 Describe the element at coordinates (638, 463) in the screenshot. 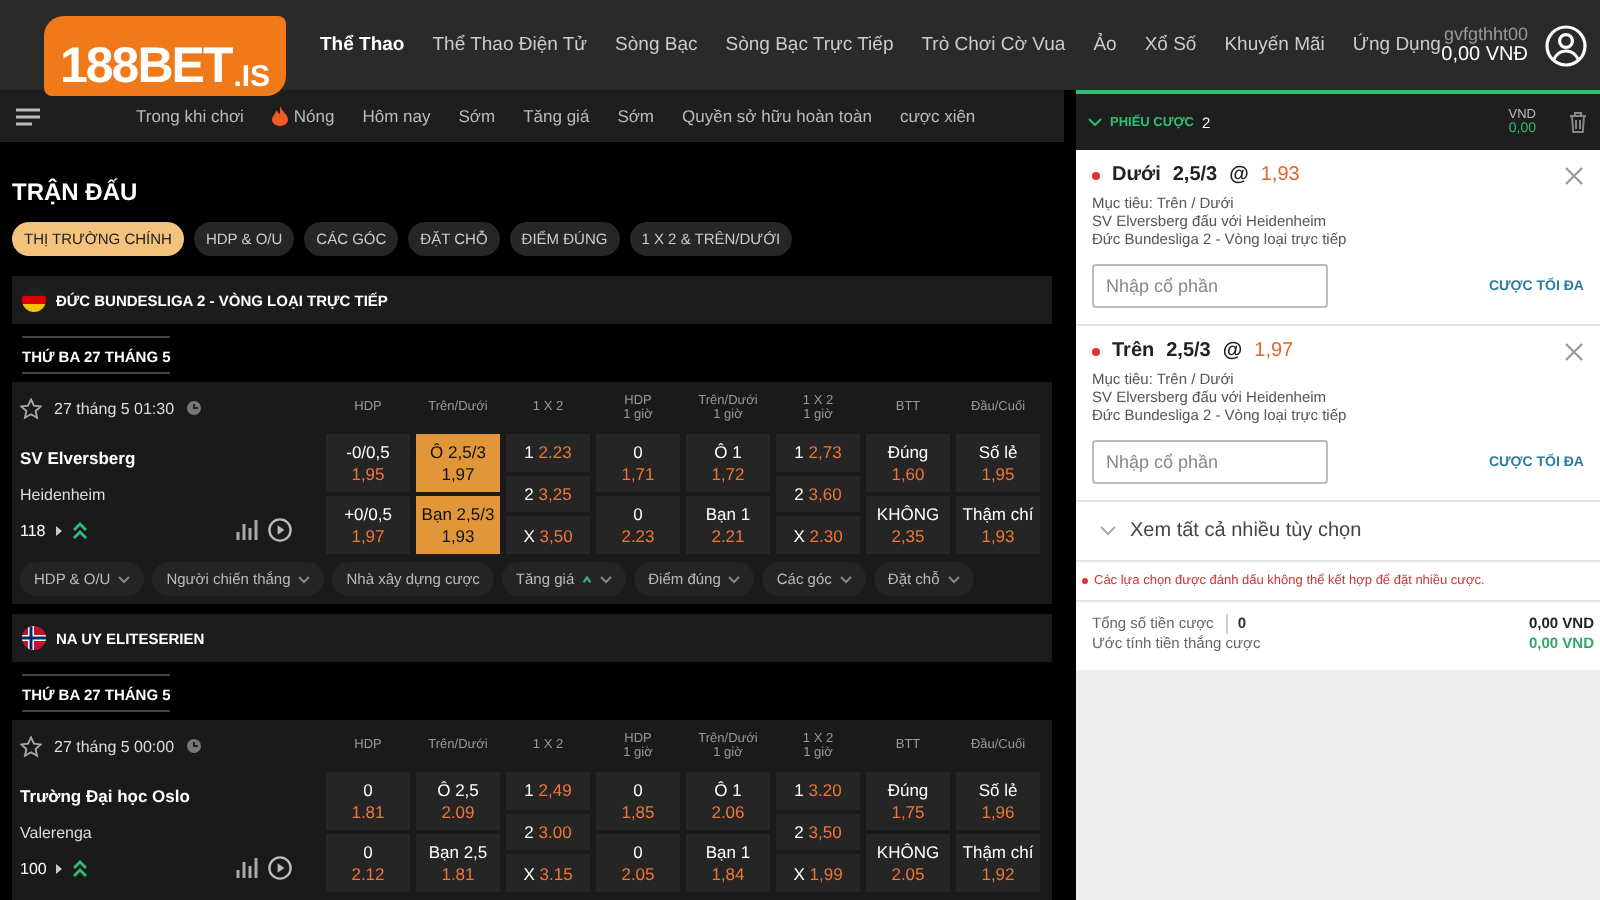

I see `odds-button: 0 1,71` at that location.